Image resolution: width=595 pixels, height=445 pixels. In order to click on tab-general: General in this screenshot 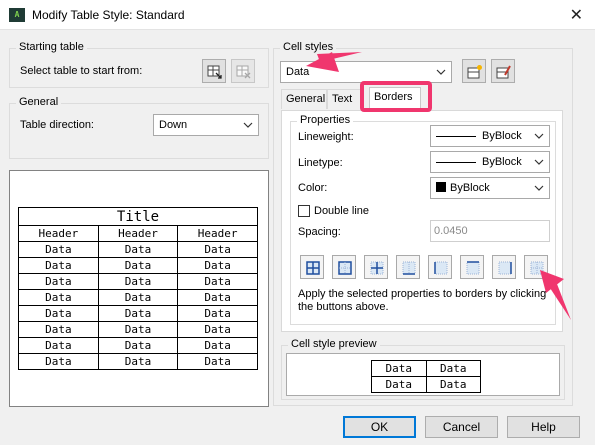, I will do `click(304, 99)`.